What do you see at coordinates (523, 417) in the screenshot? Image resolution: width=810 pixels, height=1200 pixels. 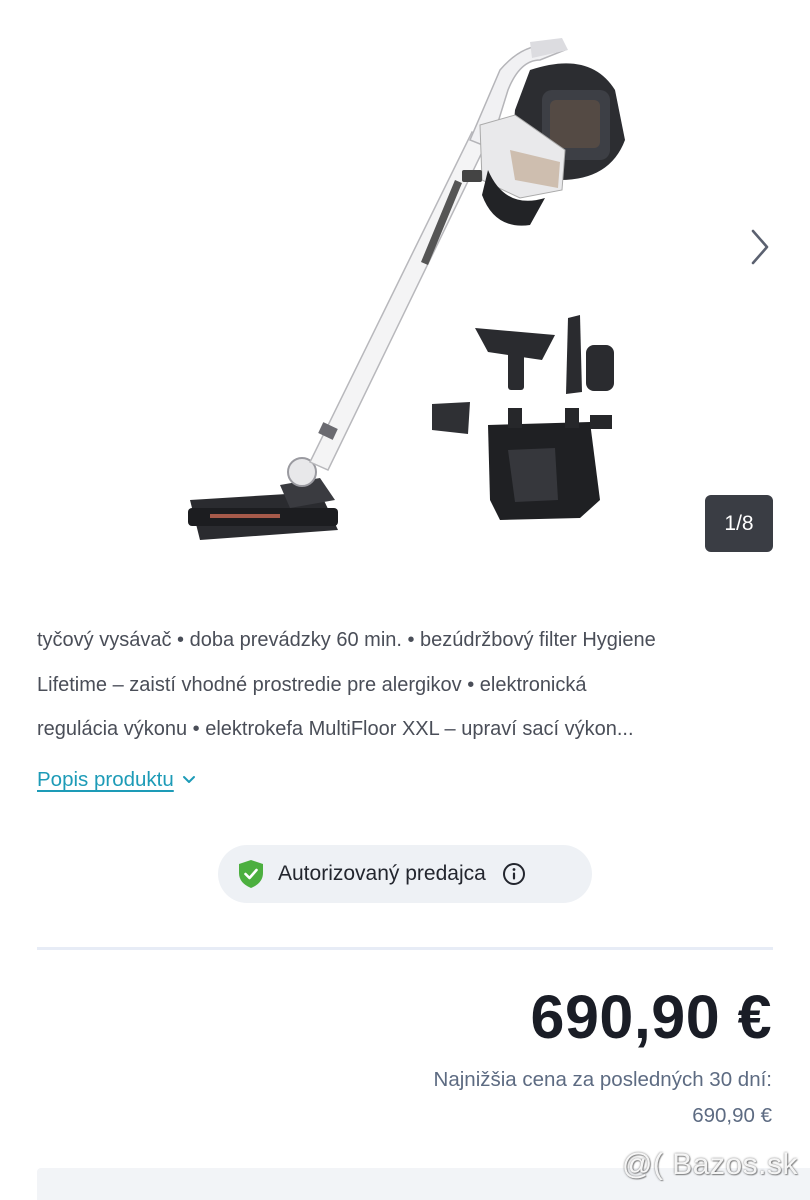 I see `accessories-illustration` at bounding box center [523, 417].